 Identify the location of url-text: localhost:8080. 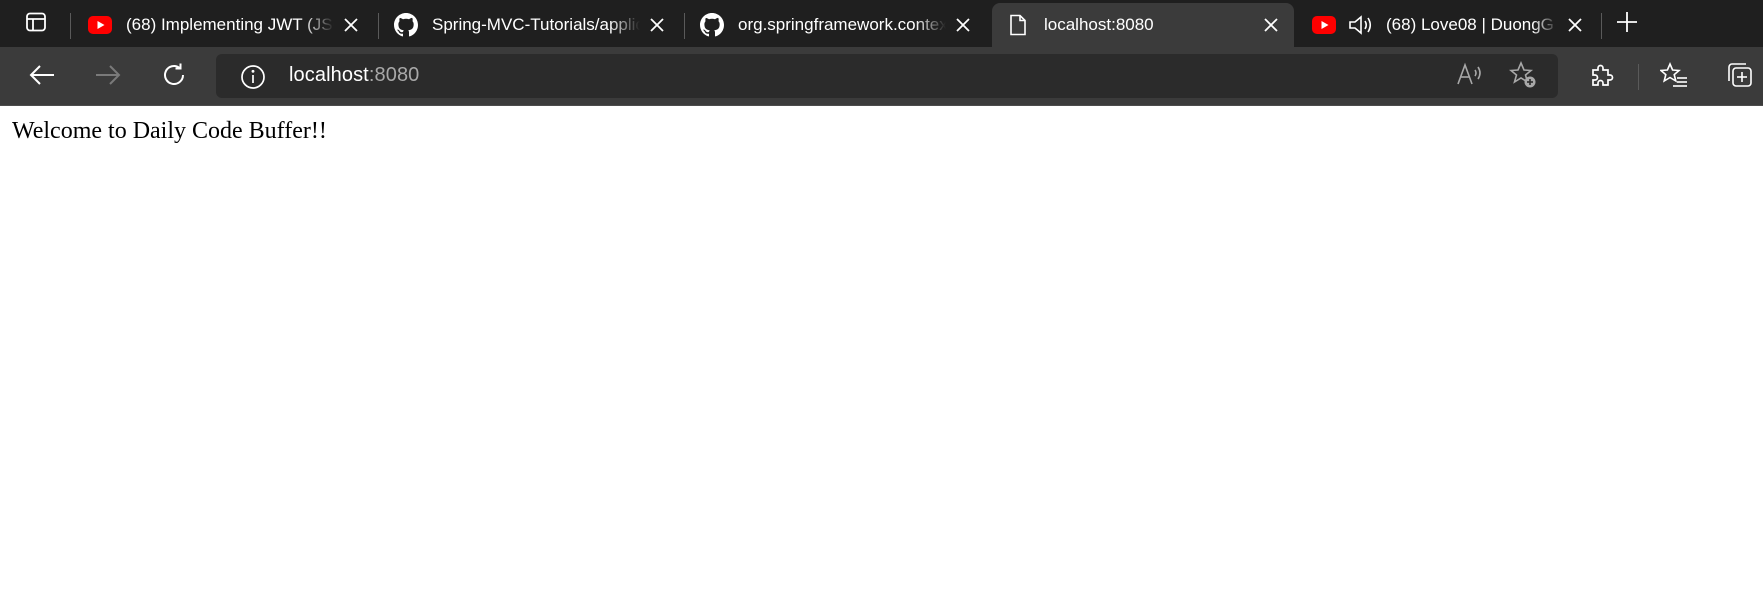
(354, 75).